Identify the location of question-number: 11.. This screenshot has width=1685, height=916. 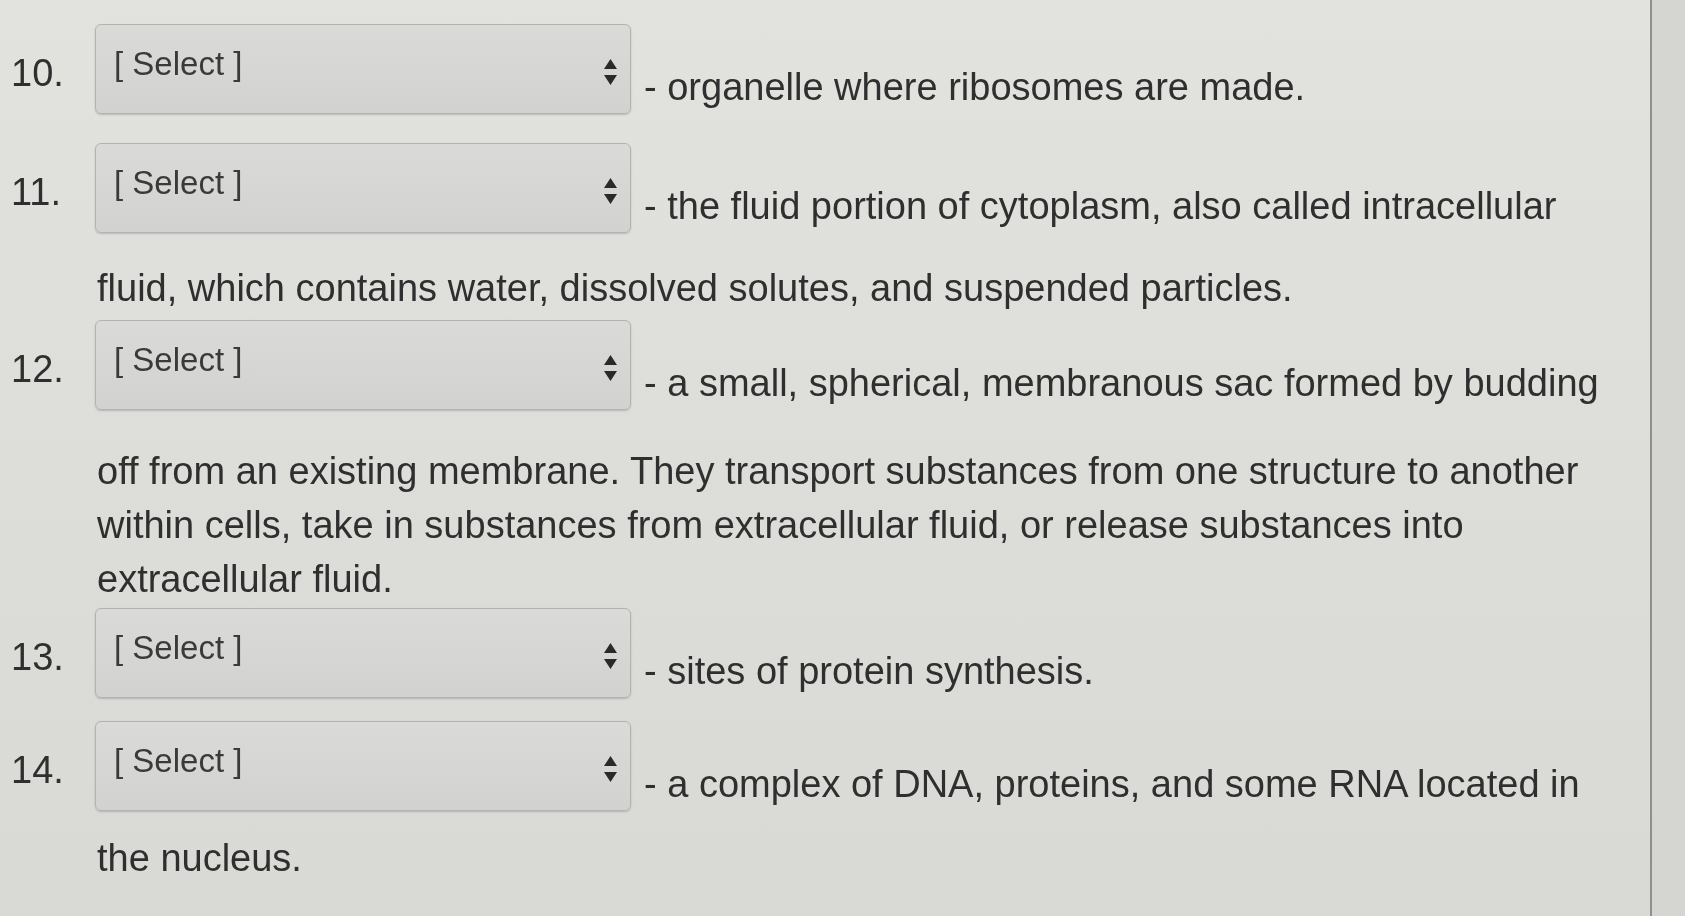
(36, 191).